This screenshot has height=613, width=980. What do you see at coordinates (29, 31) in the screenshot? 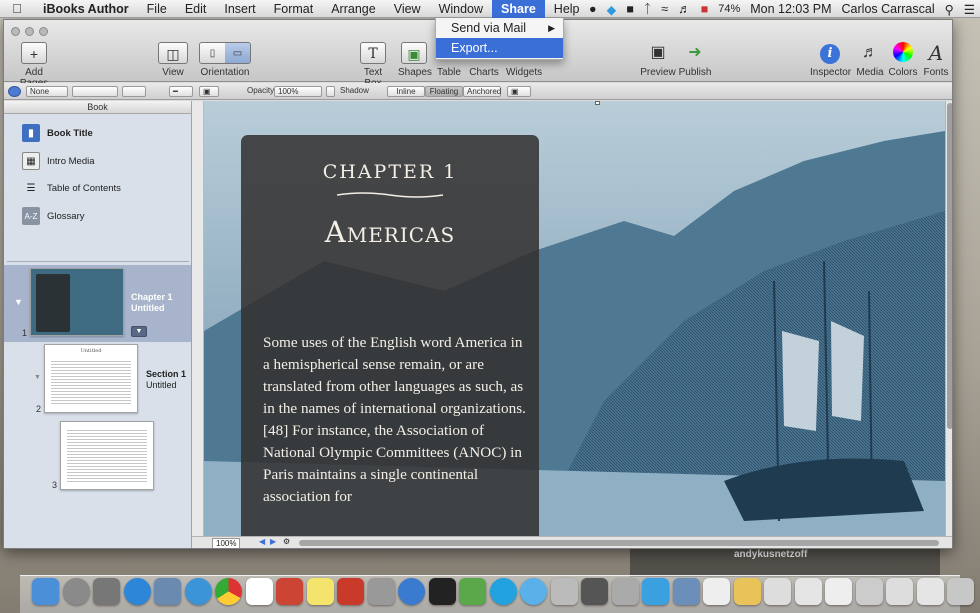
I see `minimize-window-button` at bounding box center [29, 31].